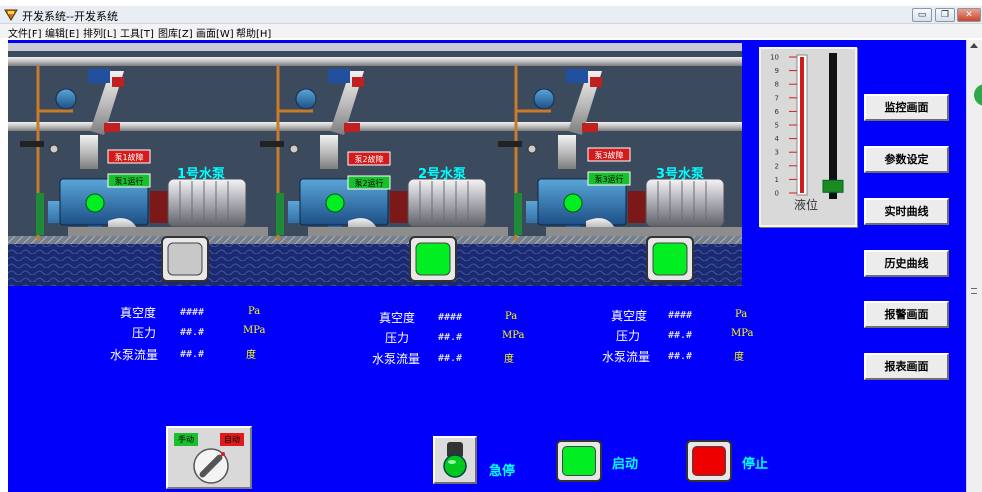  Describe the element at coordinates (11, 15) in the screenshot. I see `app-icon` at that location.